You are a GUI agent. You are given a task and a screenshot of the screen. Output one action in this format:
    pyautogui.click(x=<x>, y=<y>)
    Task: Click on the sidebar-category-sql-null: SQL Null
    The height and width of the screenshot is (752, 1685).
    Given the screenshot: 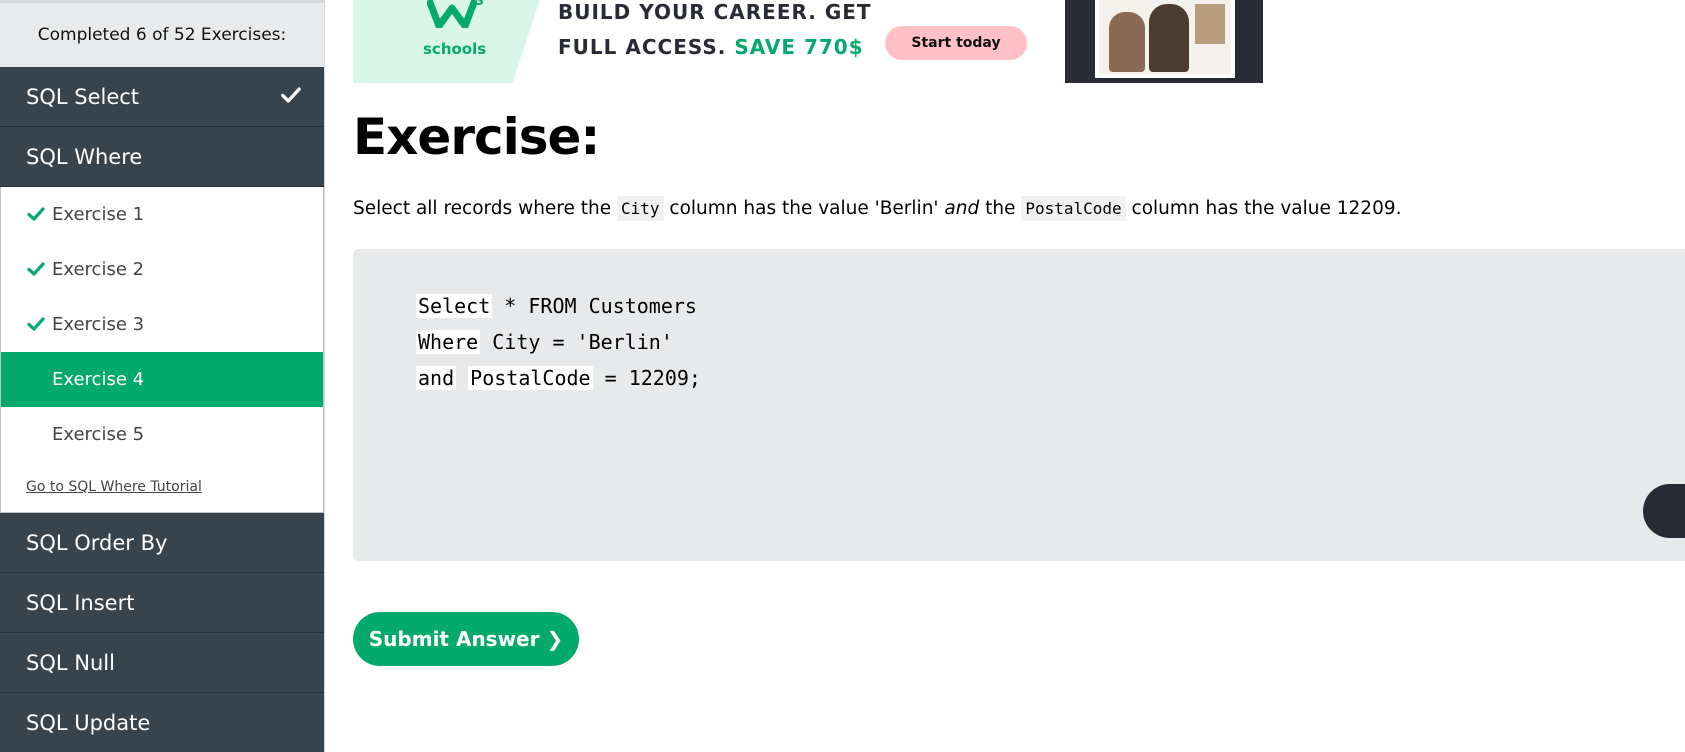 What is the action you would take?
    pyautogui.click(x=162, y=663)
    